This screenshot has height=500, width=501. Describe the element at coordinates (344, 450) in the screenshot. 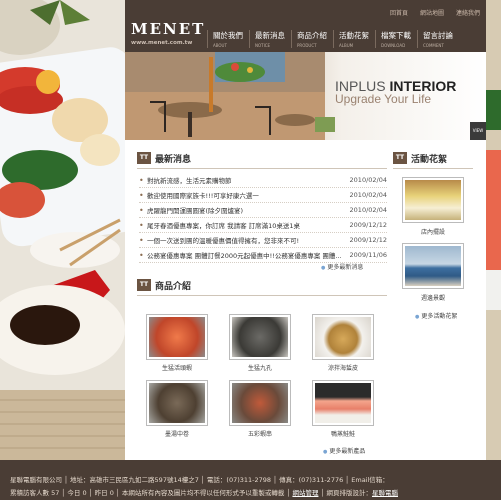

I see `more-products-link: 更多最新產品` at that location.